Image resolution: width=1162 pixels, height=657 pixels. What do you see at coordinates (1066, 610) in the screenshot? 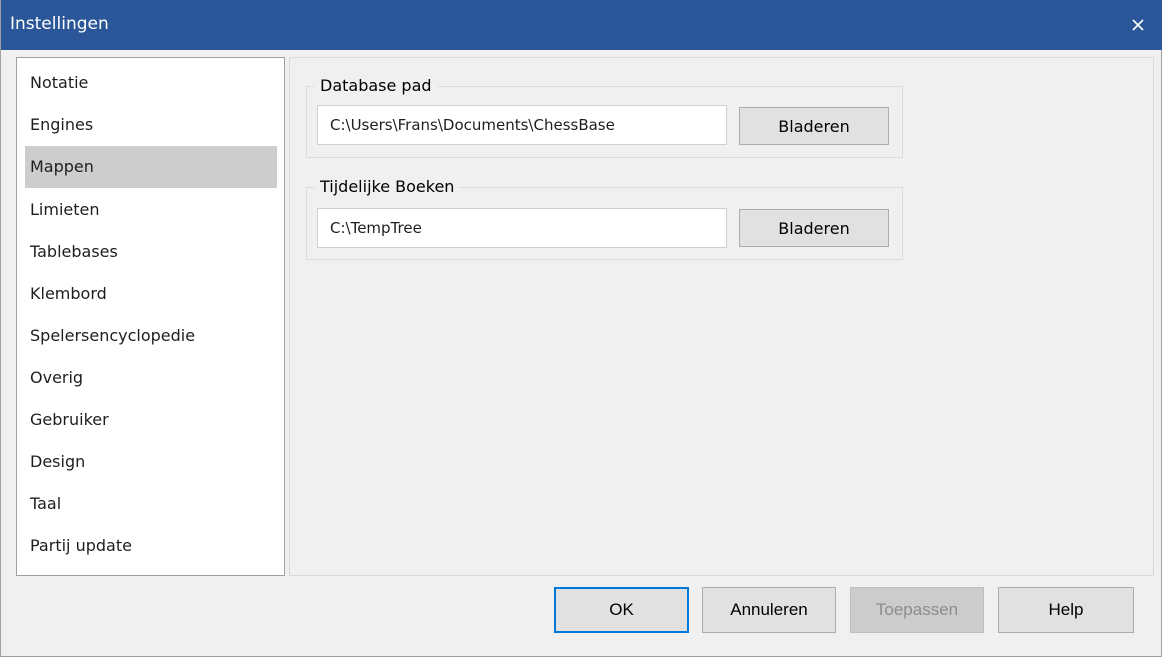
I see `help-button: Help` at bounding box center [1066, 610].